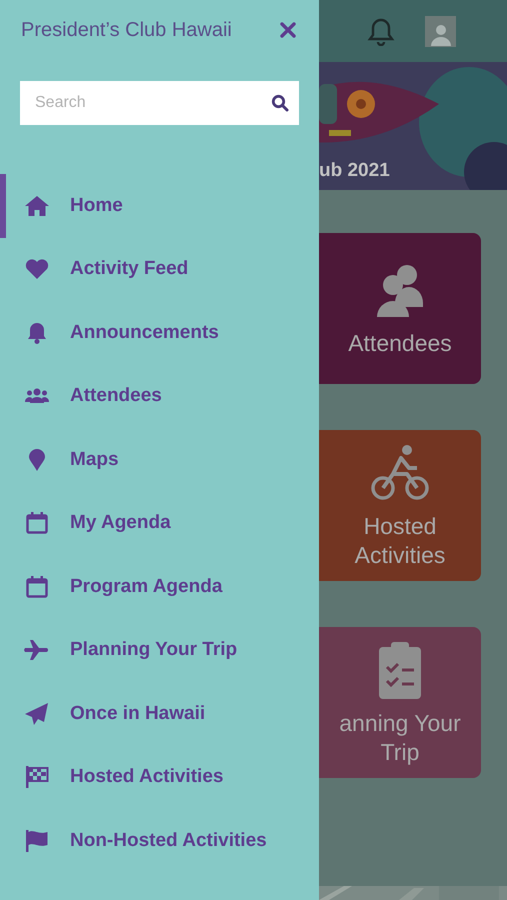 The width and height of the screenshot is (507, 900). Describe the element at coordinates (288, 30) in the screenshot. I see `close-button` at that location.